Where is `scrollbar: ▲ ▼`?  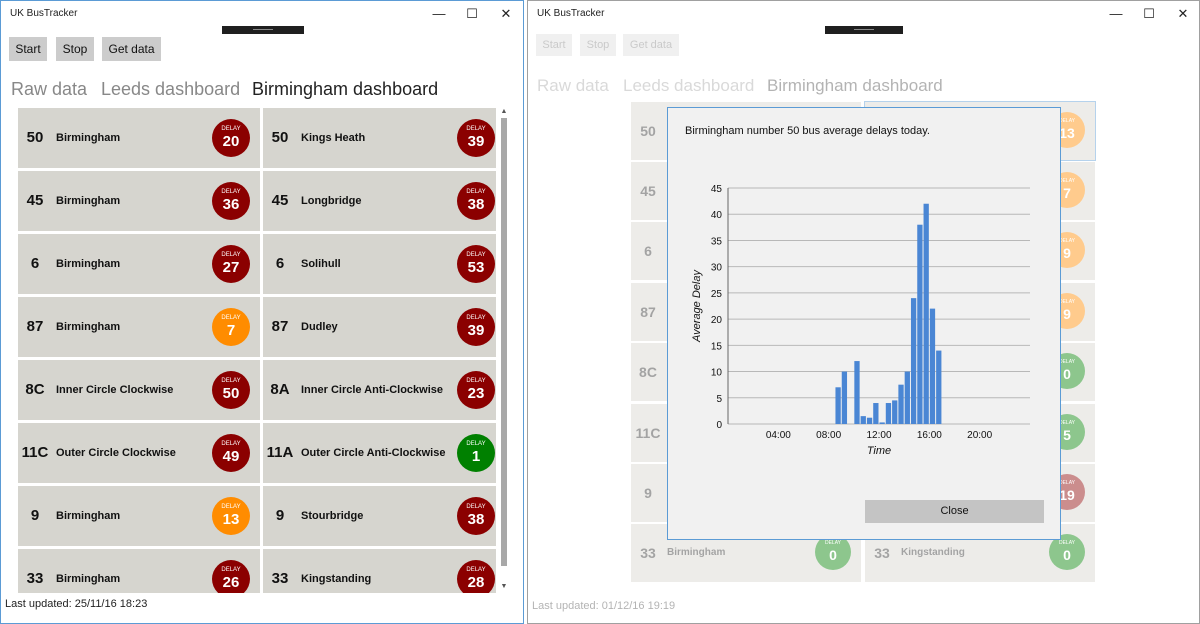 scrollbar: ▲ ▼ is located at coordinates (504, 350).